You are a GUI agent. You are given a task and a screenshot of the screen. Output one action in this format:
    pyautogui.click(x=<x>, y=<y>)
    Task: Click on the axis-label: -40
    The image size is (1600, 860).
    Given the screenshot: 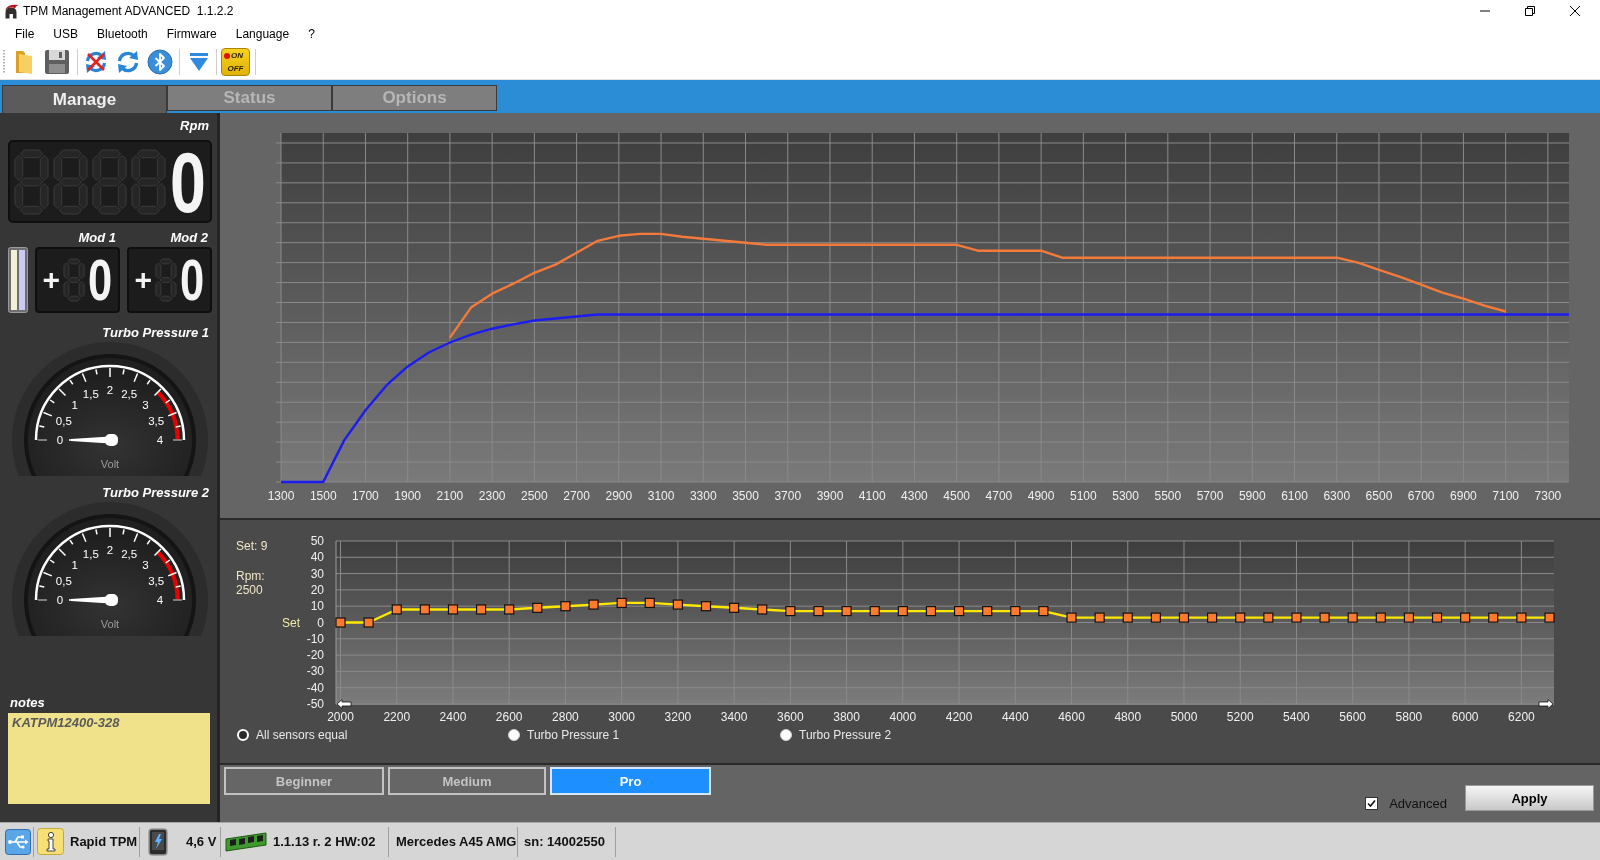 What is the action you would take?
    pyautogui.click(x=315, y=687)
    